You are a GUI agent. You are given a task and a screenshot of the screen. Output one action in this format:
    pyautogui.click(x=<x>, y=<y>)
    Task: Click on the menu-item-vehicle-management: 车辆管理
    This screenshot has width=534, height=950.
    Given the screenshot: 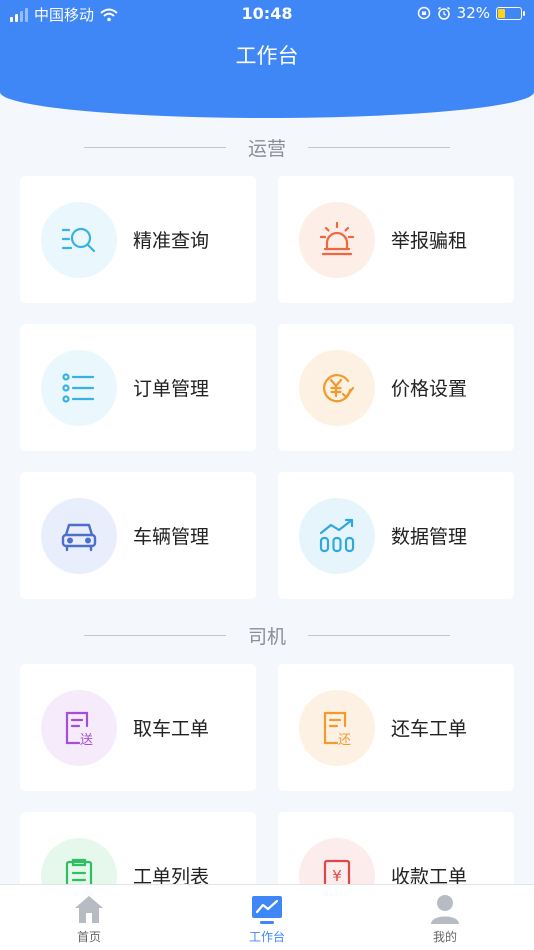 What is the action you would take?
    pyautogui.click(x=138, y=535)
    